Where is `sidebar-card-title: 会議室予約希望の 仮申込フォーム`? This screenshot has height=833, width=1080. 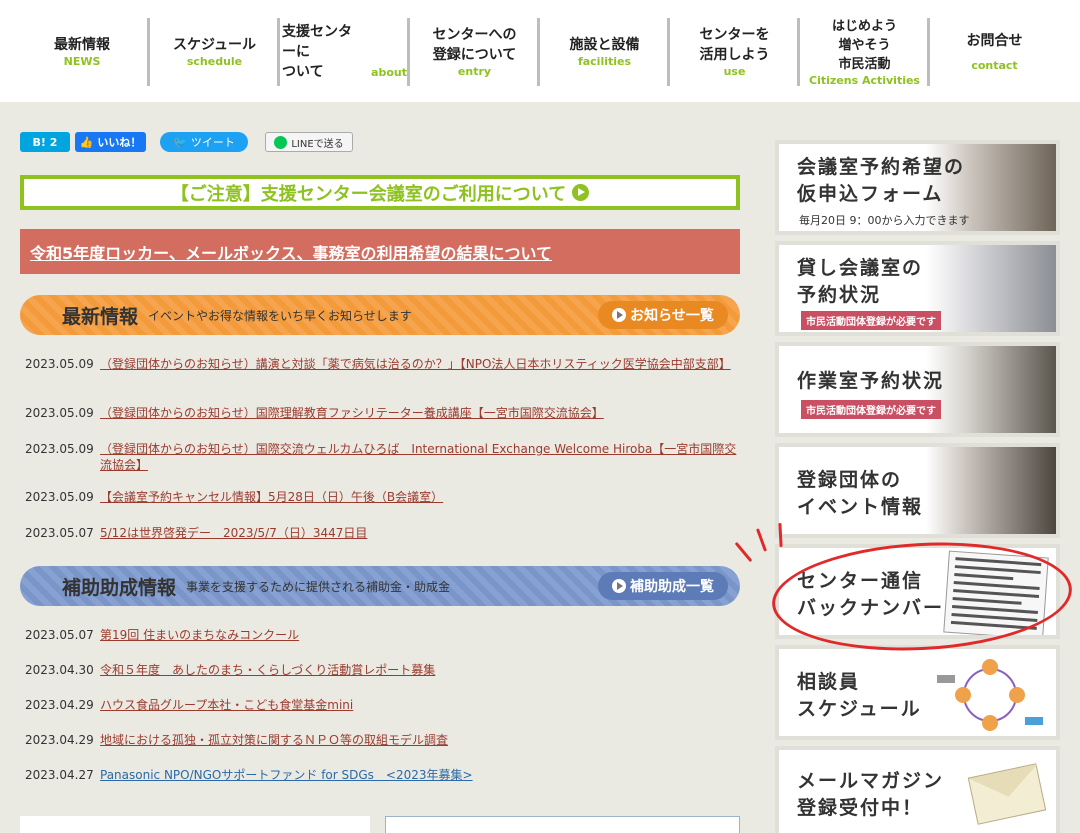
sidebar-card-title: 会議室予約希望の 仮申込フォーム is located at coordinates (881, 180).